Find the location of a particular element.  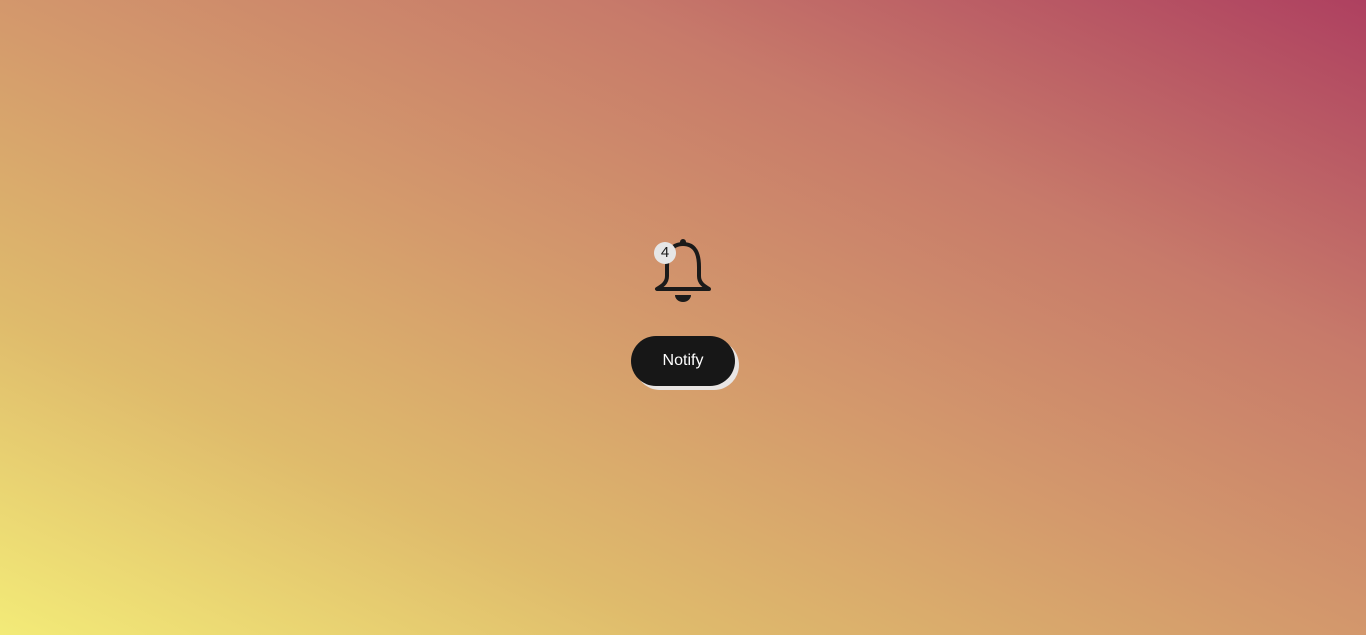

notification-bell: 4 is located at coordinates (683, 271).